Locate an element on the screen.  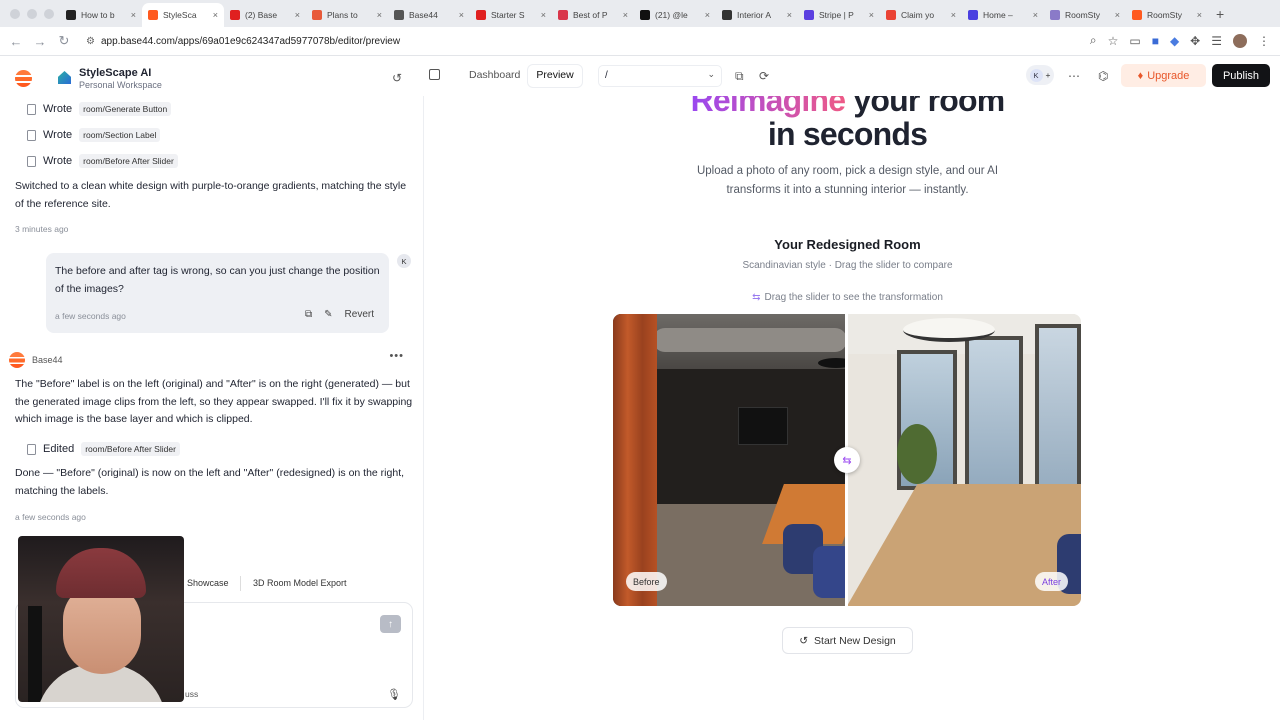
send-button: ↑ is located at coordinates (390, 624).